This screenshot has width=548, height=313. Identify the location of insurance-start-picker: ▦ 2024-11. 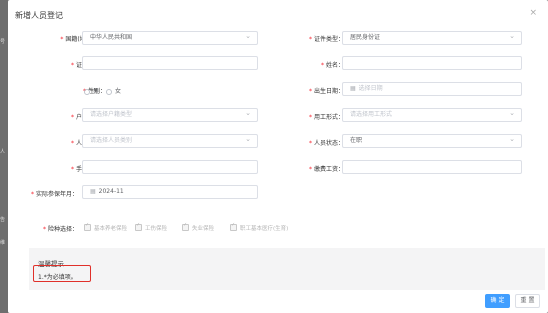
(170, 192).